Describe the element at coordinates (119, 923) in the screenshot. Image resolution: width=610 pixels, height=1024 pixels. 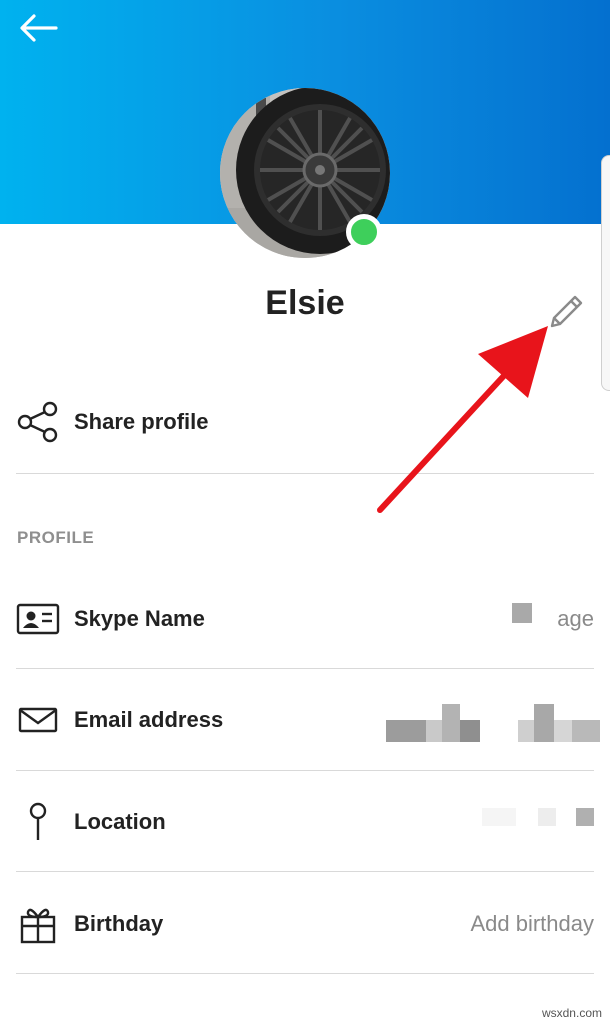
I see `birthday-label: Birthday` at that location.